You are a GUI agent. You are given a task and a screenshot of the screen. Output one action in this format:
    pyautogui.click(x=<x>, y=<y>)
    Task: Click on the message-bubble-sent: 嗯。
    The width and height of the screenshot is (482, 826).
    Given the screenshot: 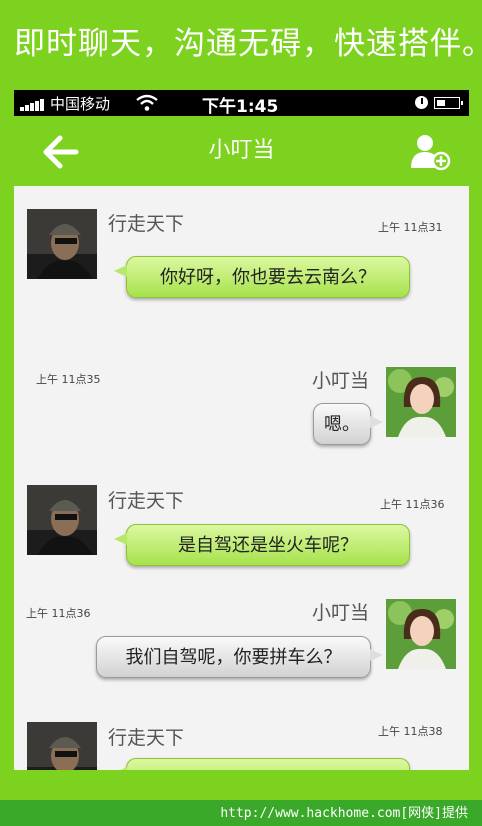 What is the action you would take?
    pyautogui.click(x=348, y=424)
    